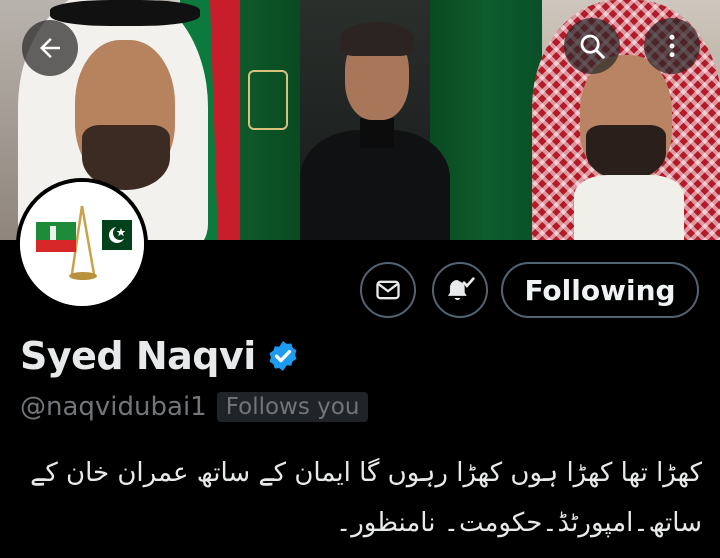 The width and height of the screenshot is (720, 558). I want to click on handle-row: @naqvidubai1 Follows you, so click(194, 407).